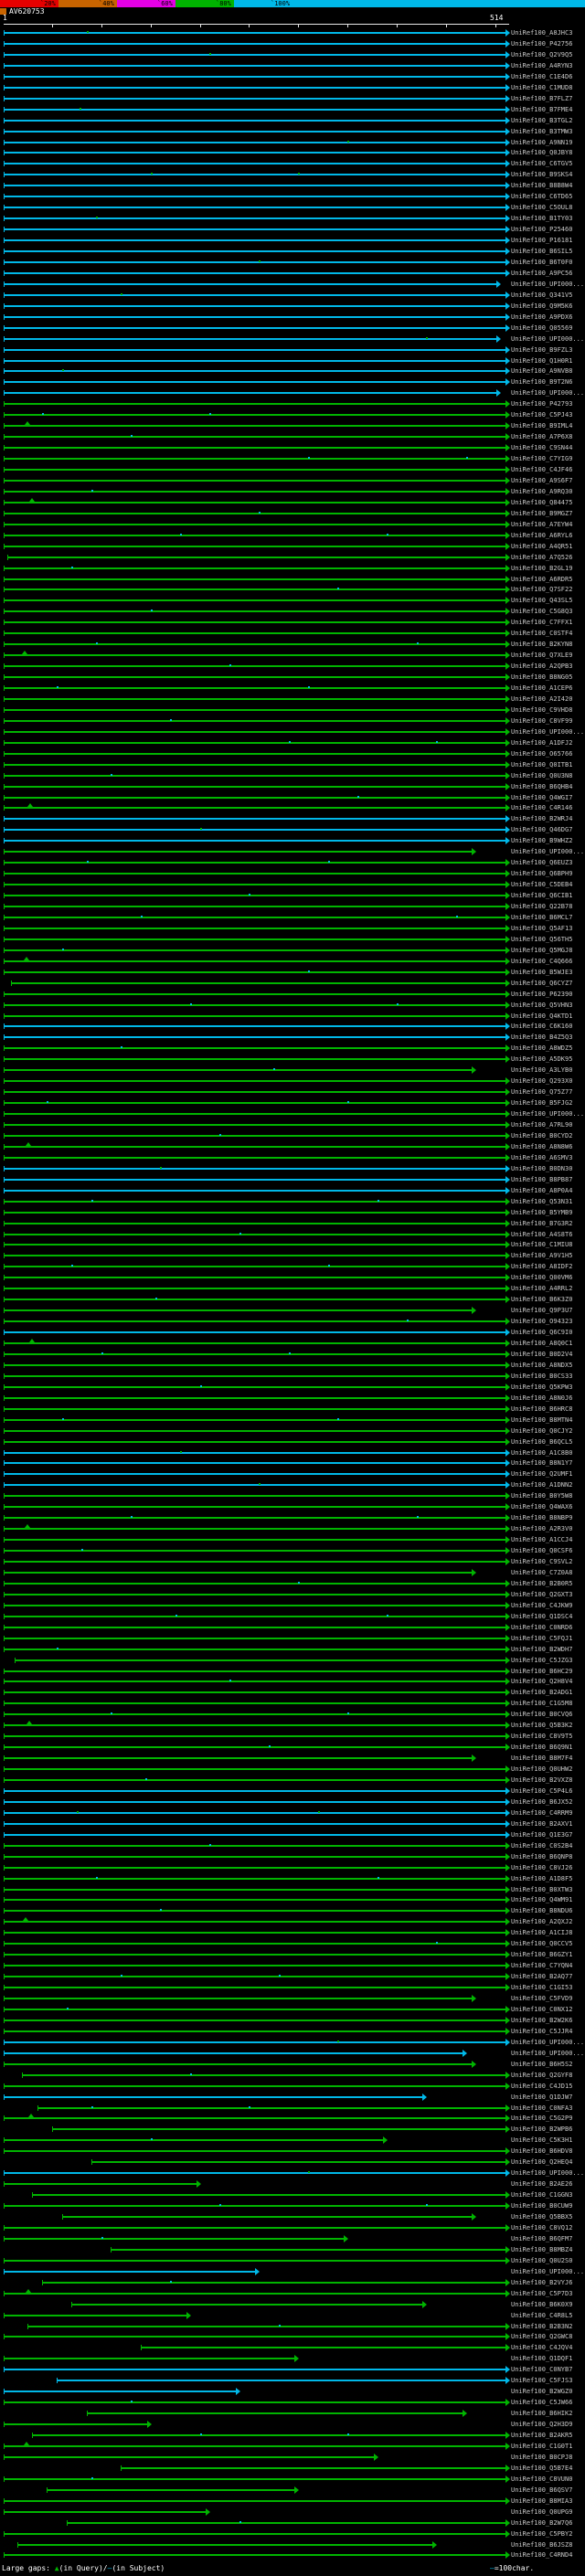 This screenshot has width=585, height=2576. I want to click on hit-label: UniRef100_C5PJ43, so click(541, 415).